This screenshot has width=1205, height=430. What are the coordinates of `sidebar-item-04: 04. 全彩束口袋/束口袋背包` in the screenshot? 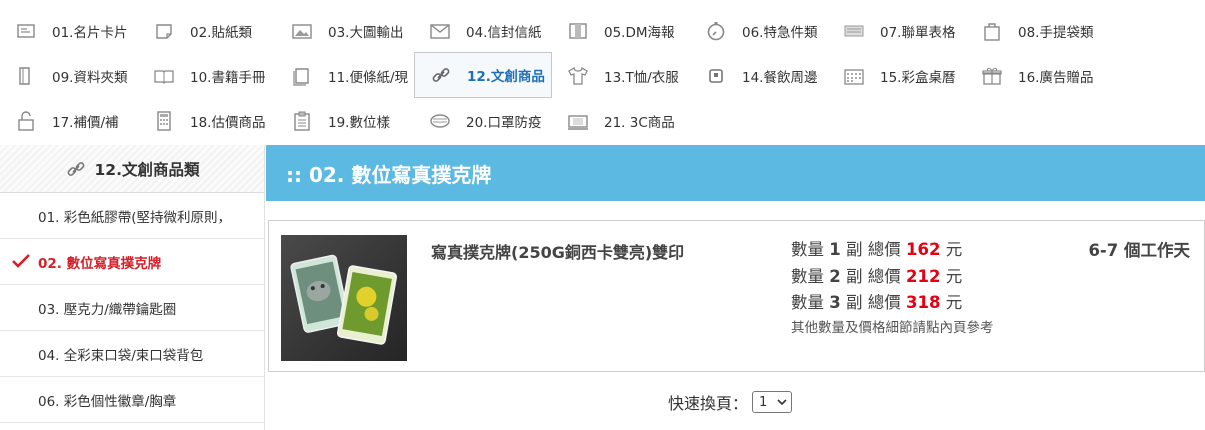 It's located at (132, 354).